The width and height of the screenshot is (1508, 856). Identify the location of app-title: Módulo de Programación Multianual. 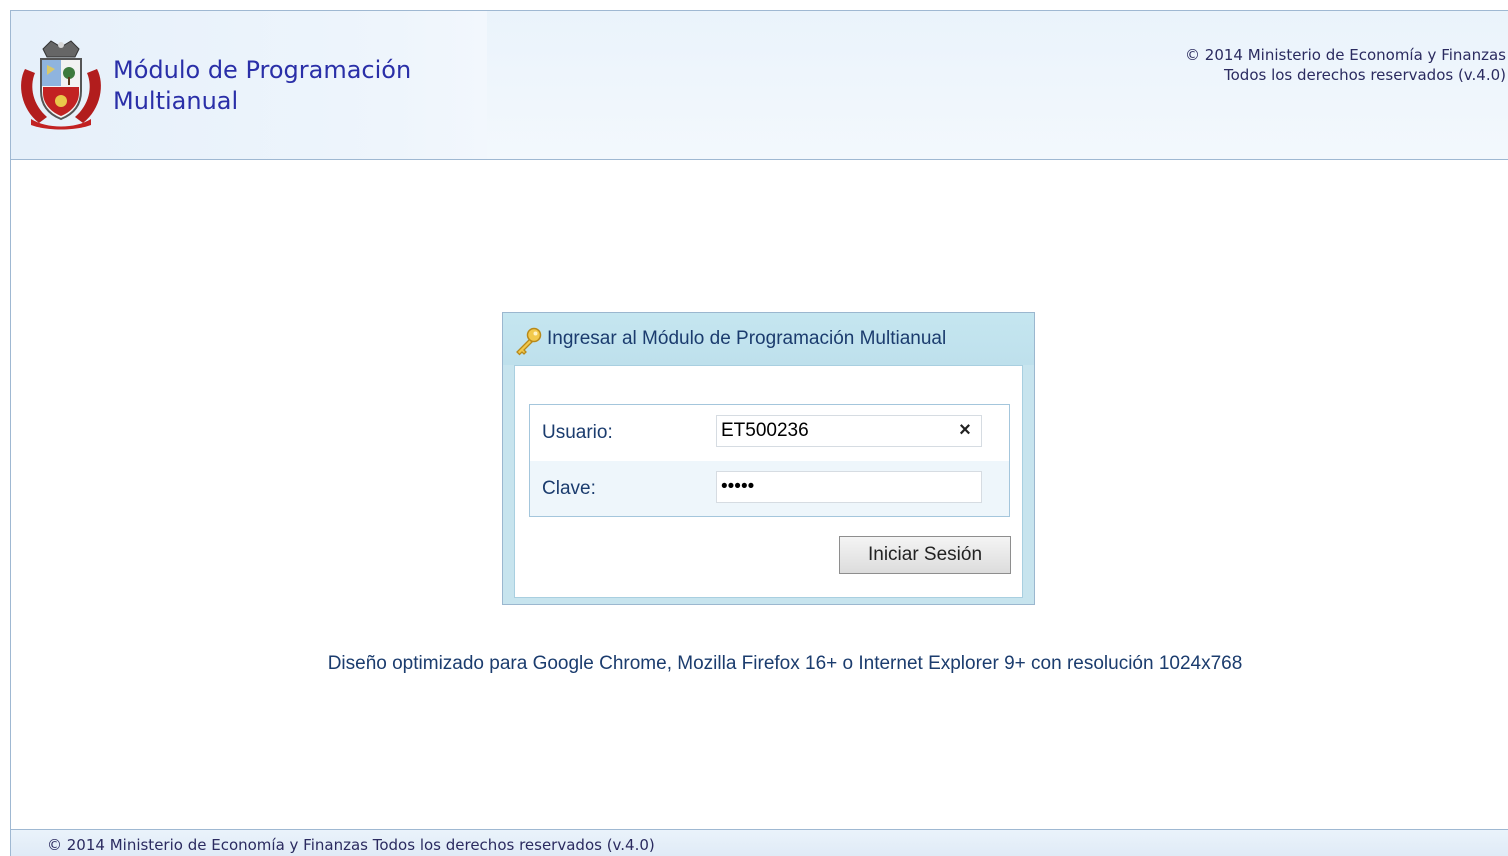
(303, 86).